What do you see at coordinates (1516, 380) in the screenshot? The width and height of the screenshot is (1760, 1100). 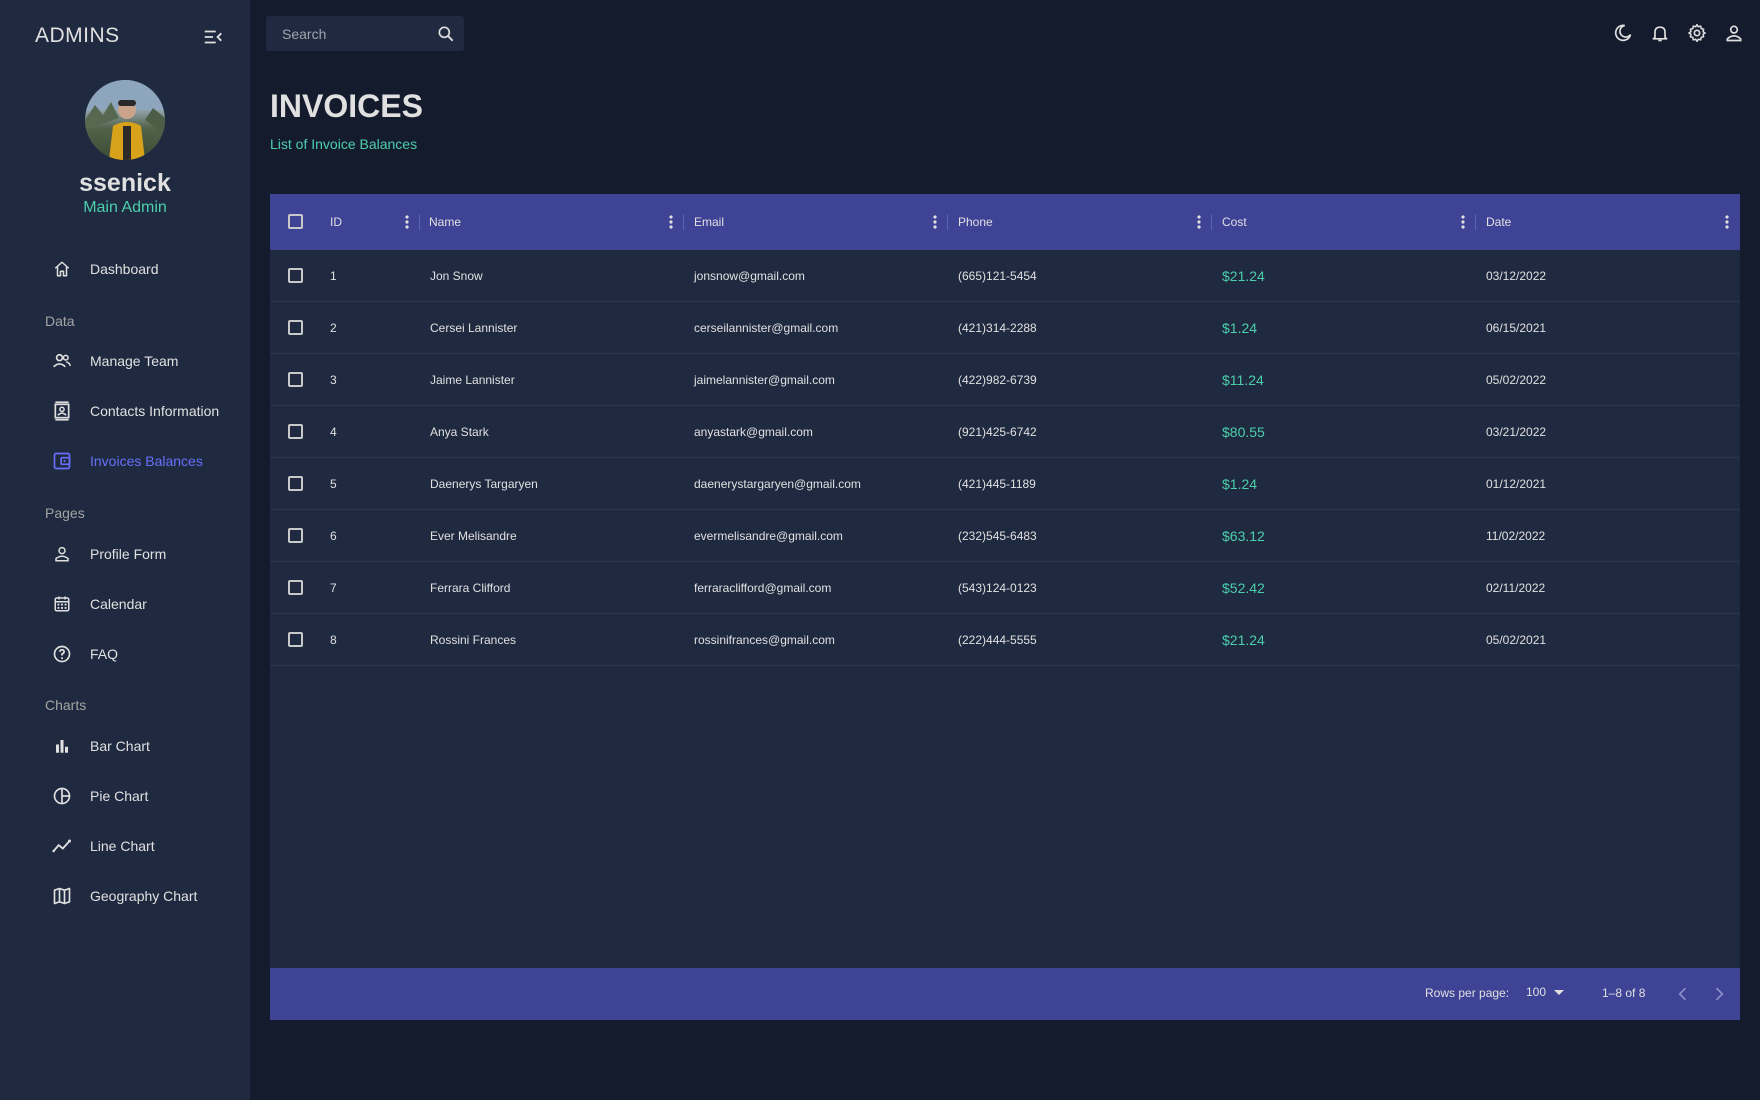 I see `cell-date: 05/02/2022` at bounding box center [1516, 380].